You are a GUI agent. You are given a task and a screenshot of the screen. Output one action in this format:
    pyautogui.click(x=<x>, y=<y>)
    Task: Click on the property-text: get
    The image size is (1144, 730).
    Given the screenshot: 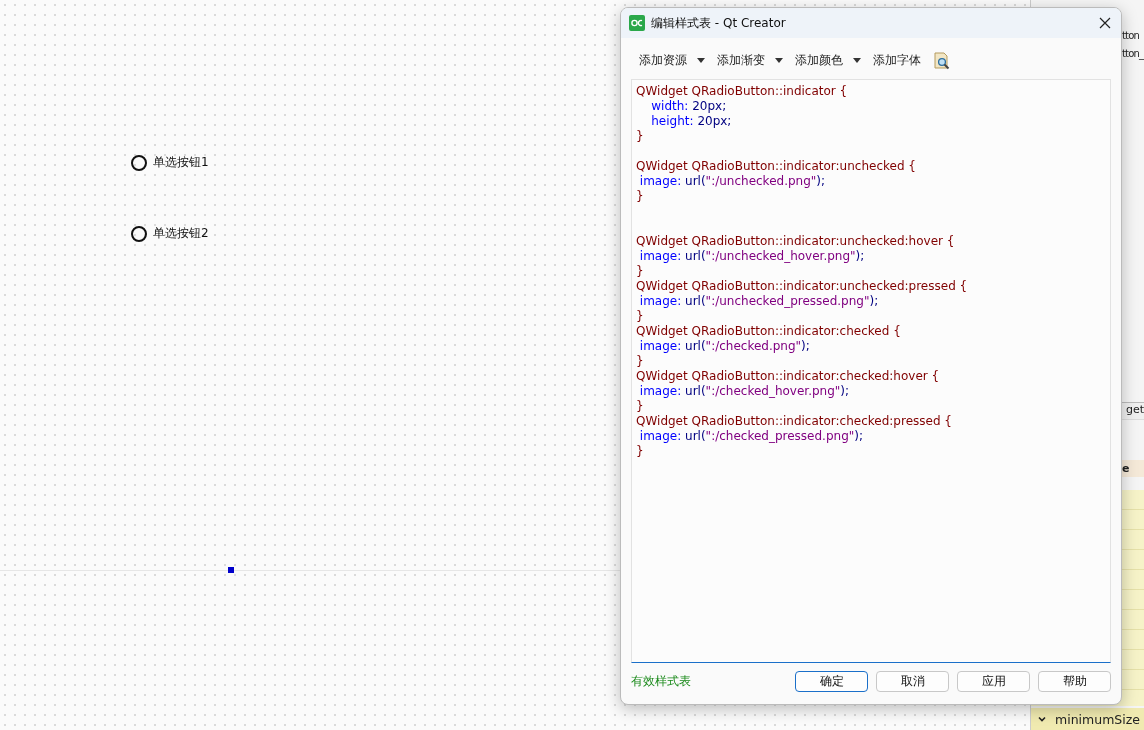 What is the action you would take?
    pyautogui.click(x=1133, y=411)
    